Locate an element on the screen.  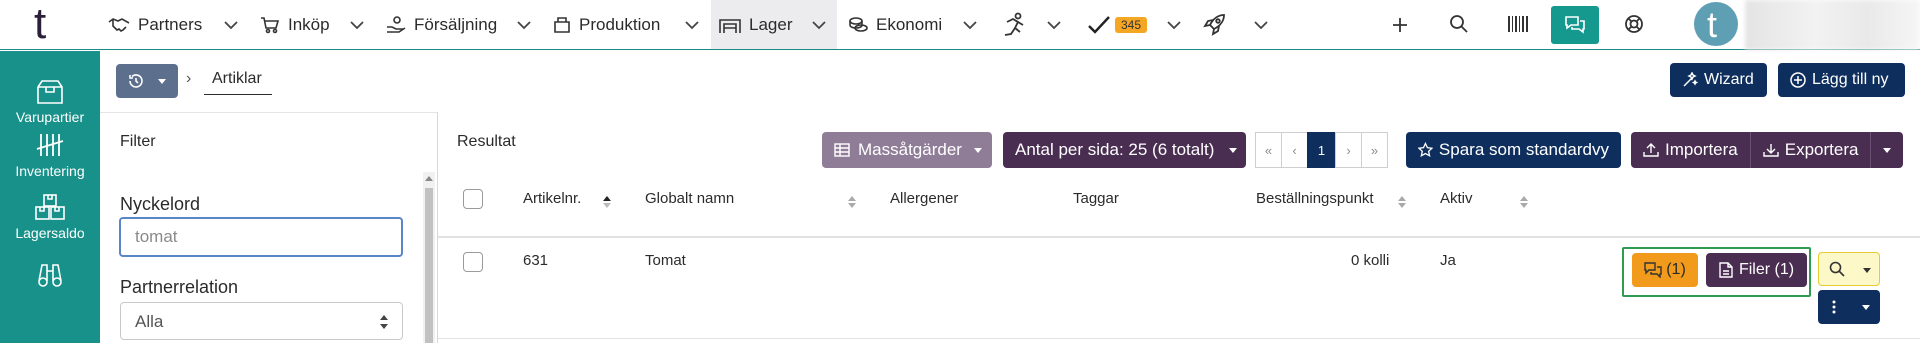
keyword-label: Nyckelord is located at coordinates (160, 204).